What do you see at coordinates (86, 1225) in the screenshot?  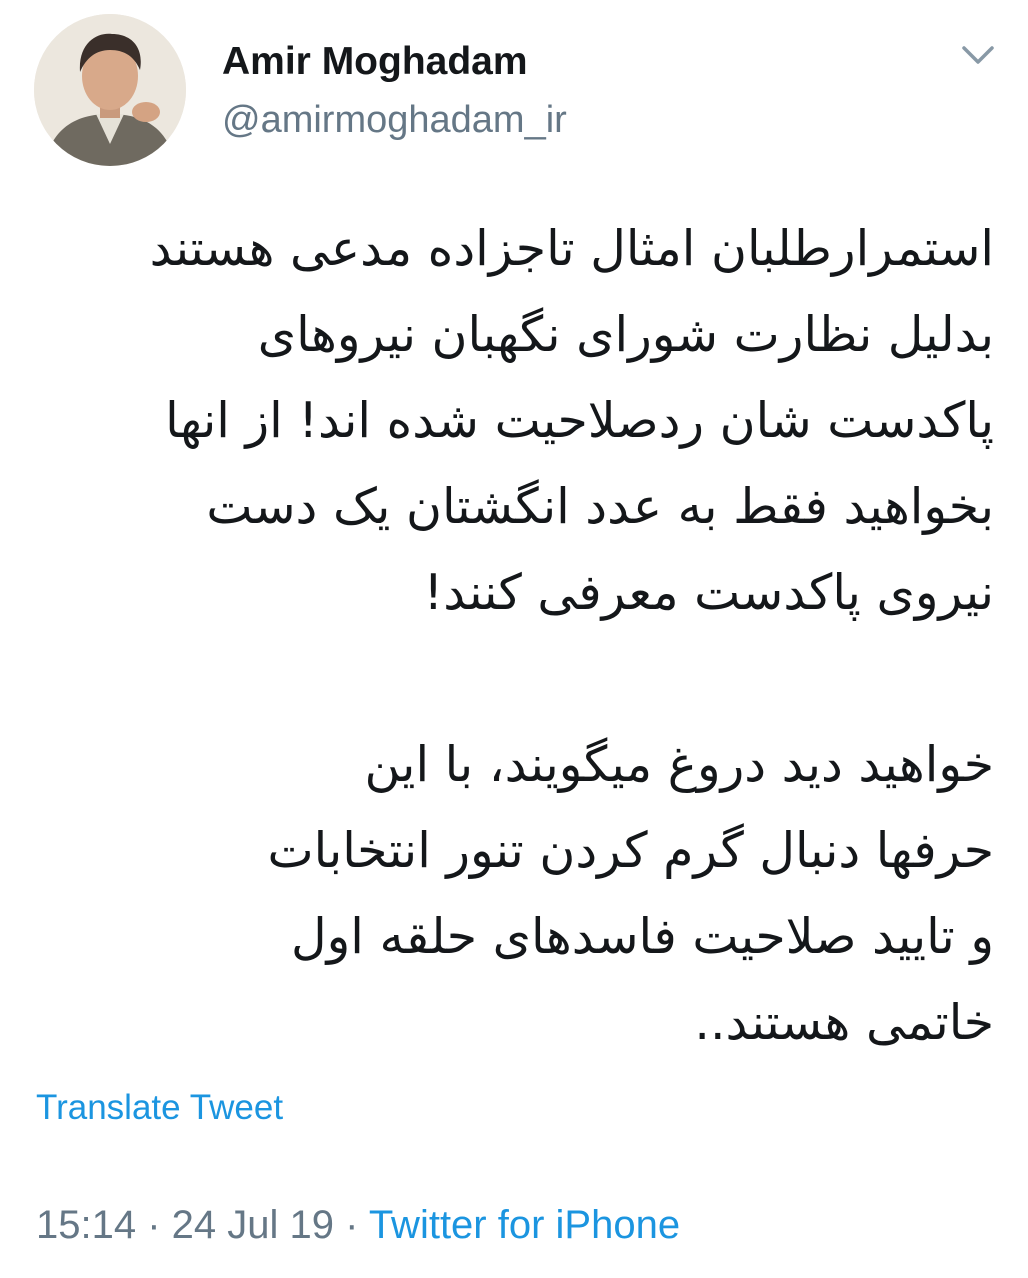 I see `tweet-time: 15:14` at bounding box center [86, 1225].